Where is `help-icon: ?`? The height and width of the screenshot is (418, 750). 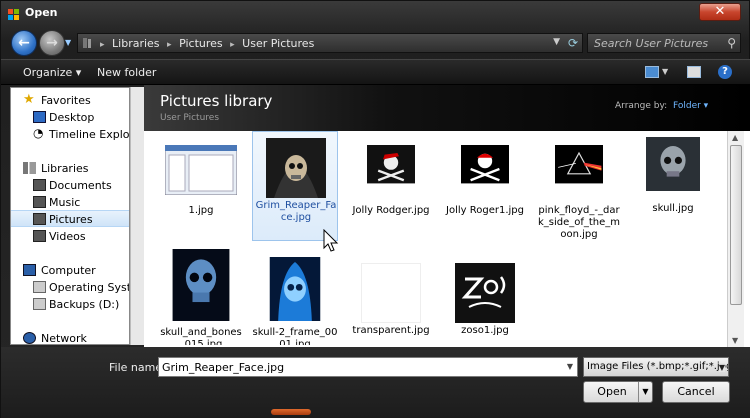
help-icon: ? is located at coordinates (725, 72).